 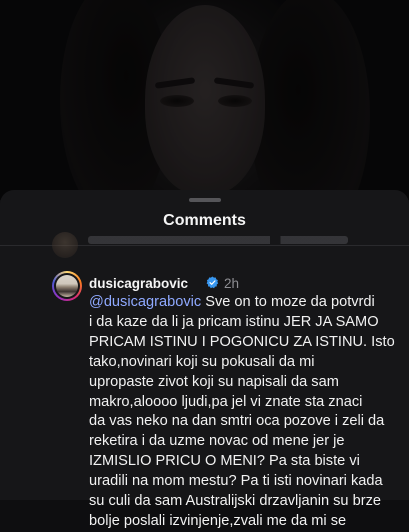 What do you see at coordinates (205, 200) in the screenshot?
I see `sheet-grabber` at bounding box center [205, 200].